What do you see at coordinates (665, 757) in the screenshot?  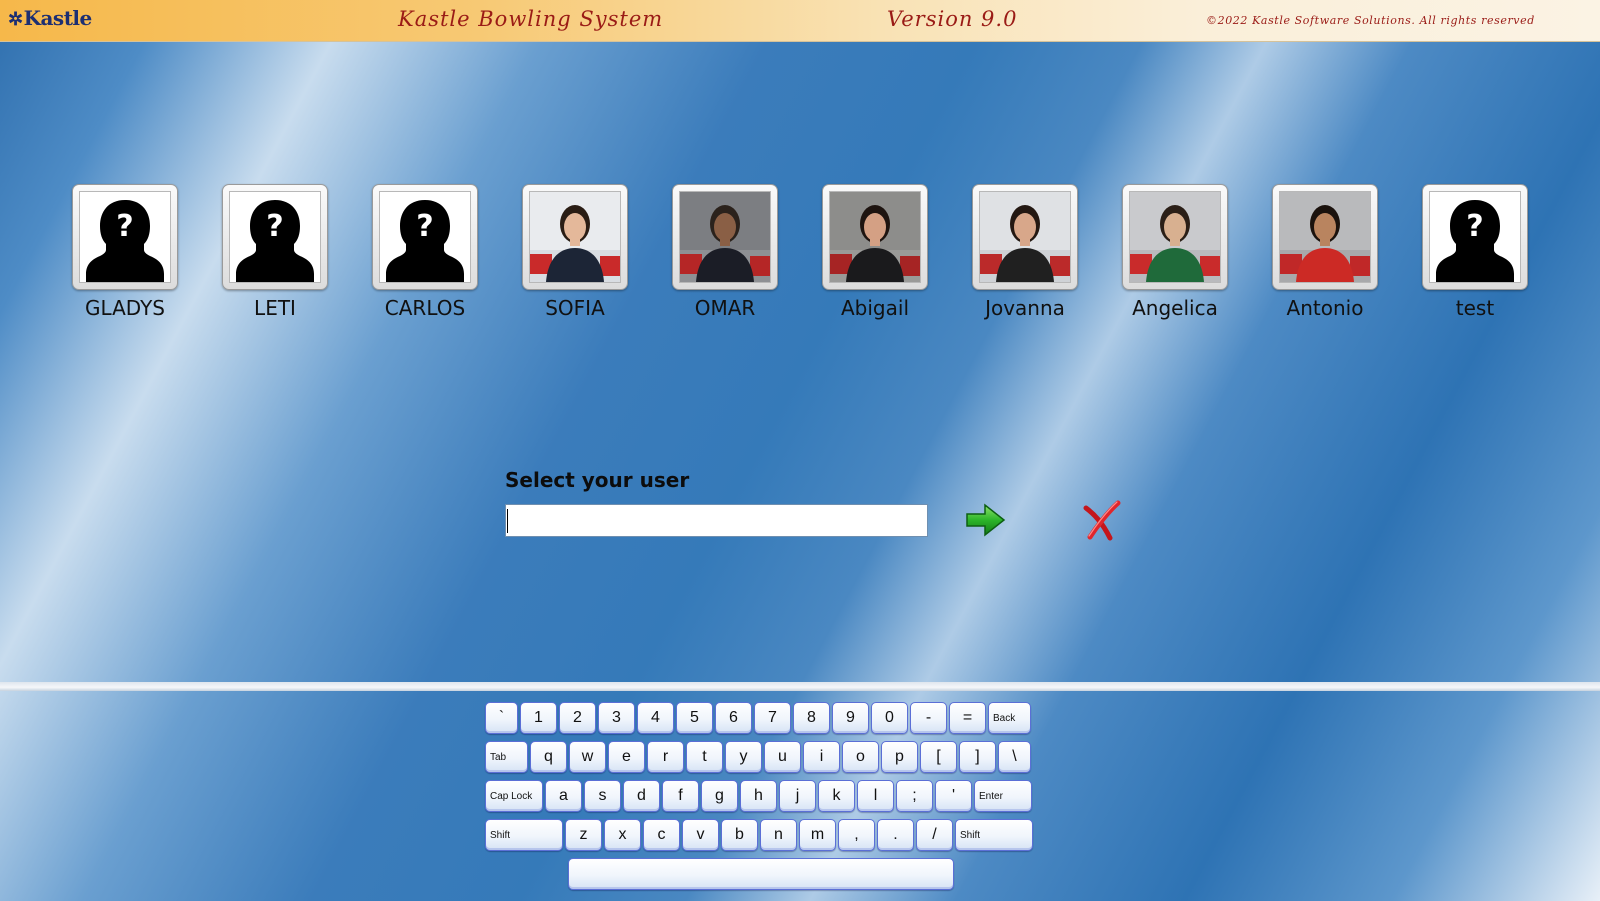 I see `key-r: r` at bounding box center [665, 757].